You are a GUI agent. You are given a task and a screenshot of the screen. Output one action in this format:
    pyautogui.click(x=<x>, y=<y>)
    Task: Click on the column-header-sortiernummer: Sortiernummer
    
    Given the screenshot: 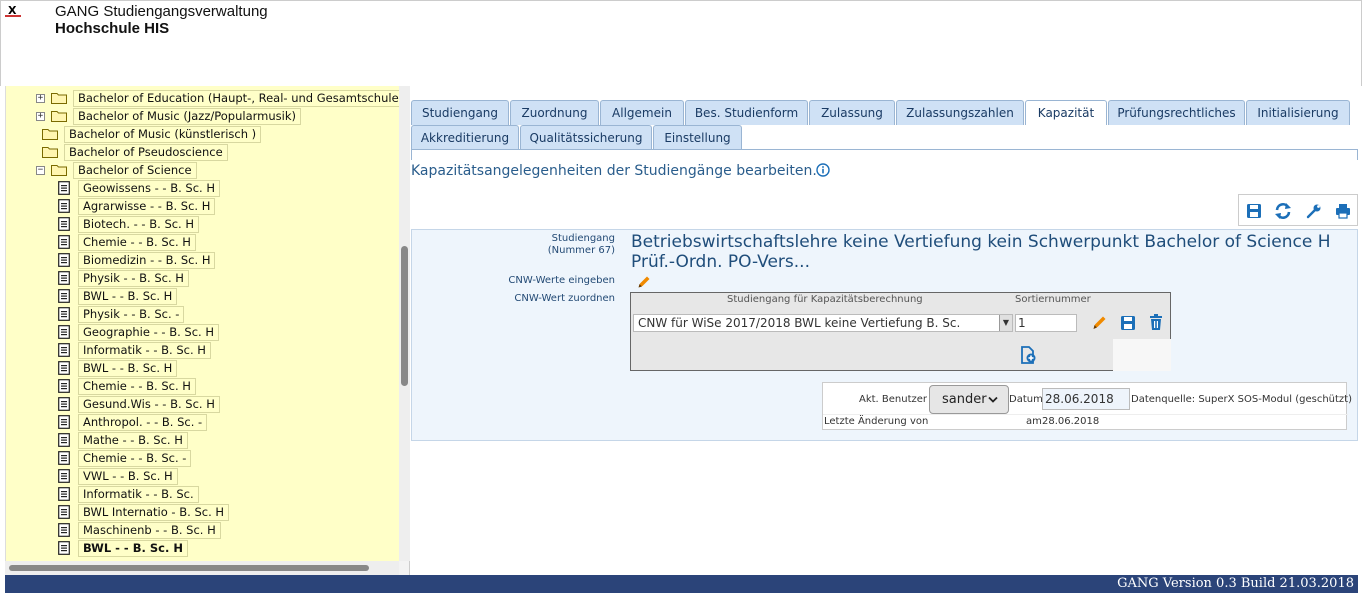 What is the action you would take?
    pyautogui.click(x=1053, y=299)
    